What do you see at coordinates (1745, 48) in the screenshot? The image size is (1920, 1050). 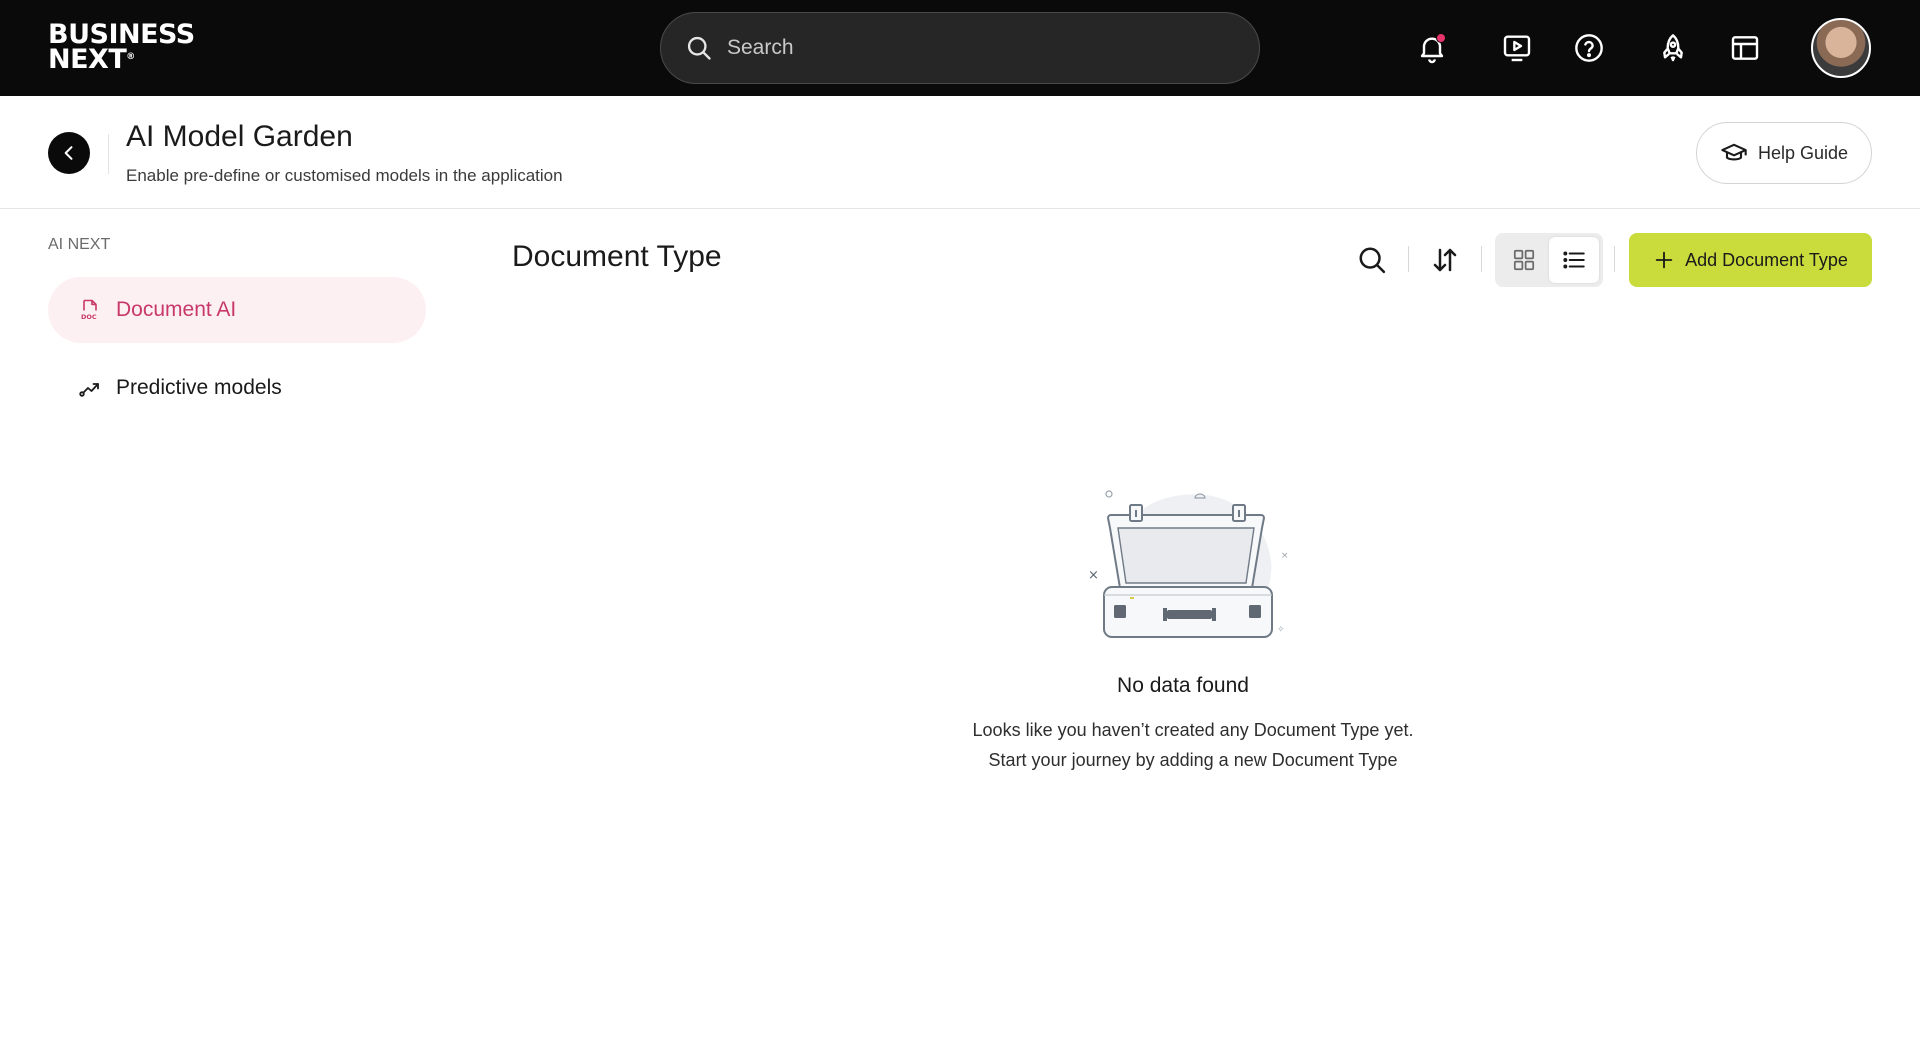 I see `layout-icon` at bounding box center [1745, 48].